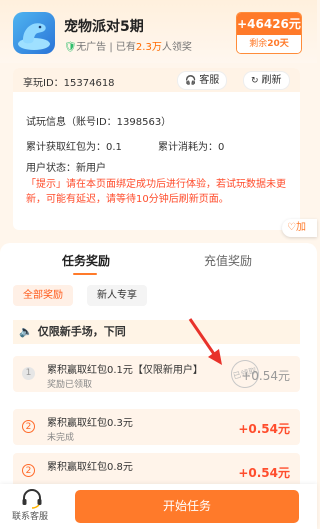 This screenshot has width=320, height=529. I want to click on no-ads-label: 无广告, so click(91, 47).